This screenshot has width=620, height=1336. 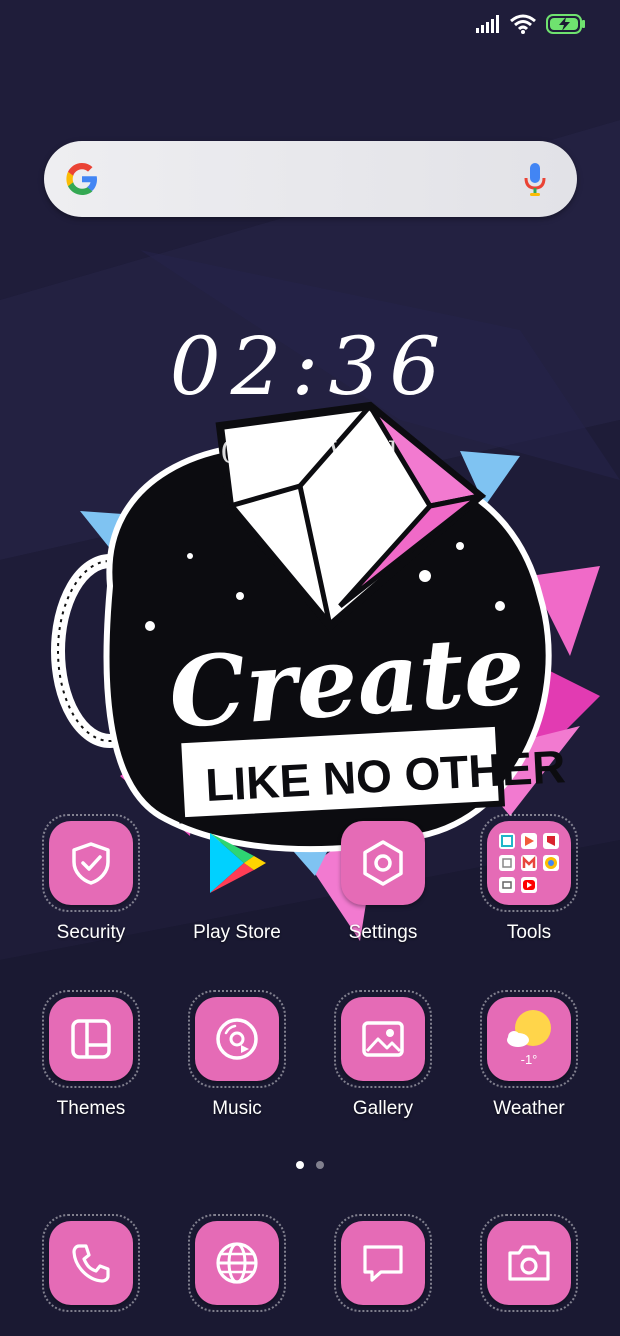 What do you see at coordinates (310, 1165) in the screenshot?
I see `page-indicator` at bounding box center [310, 1165].